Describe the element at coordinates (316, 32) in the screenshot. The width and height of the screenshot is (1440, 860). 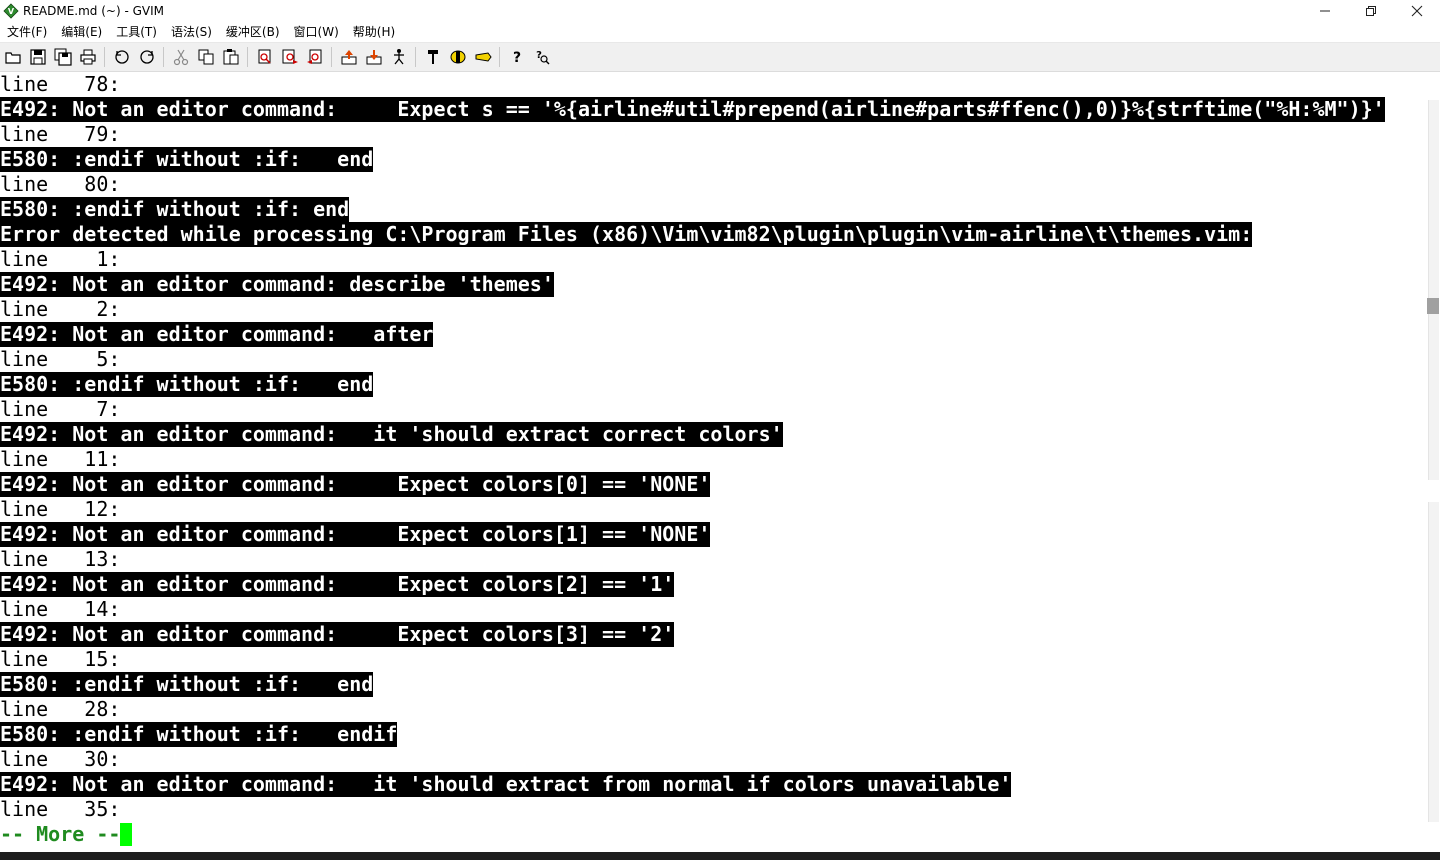
I see `menu-window: 窗口(W)` at that location.